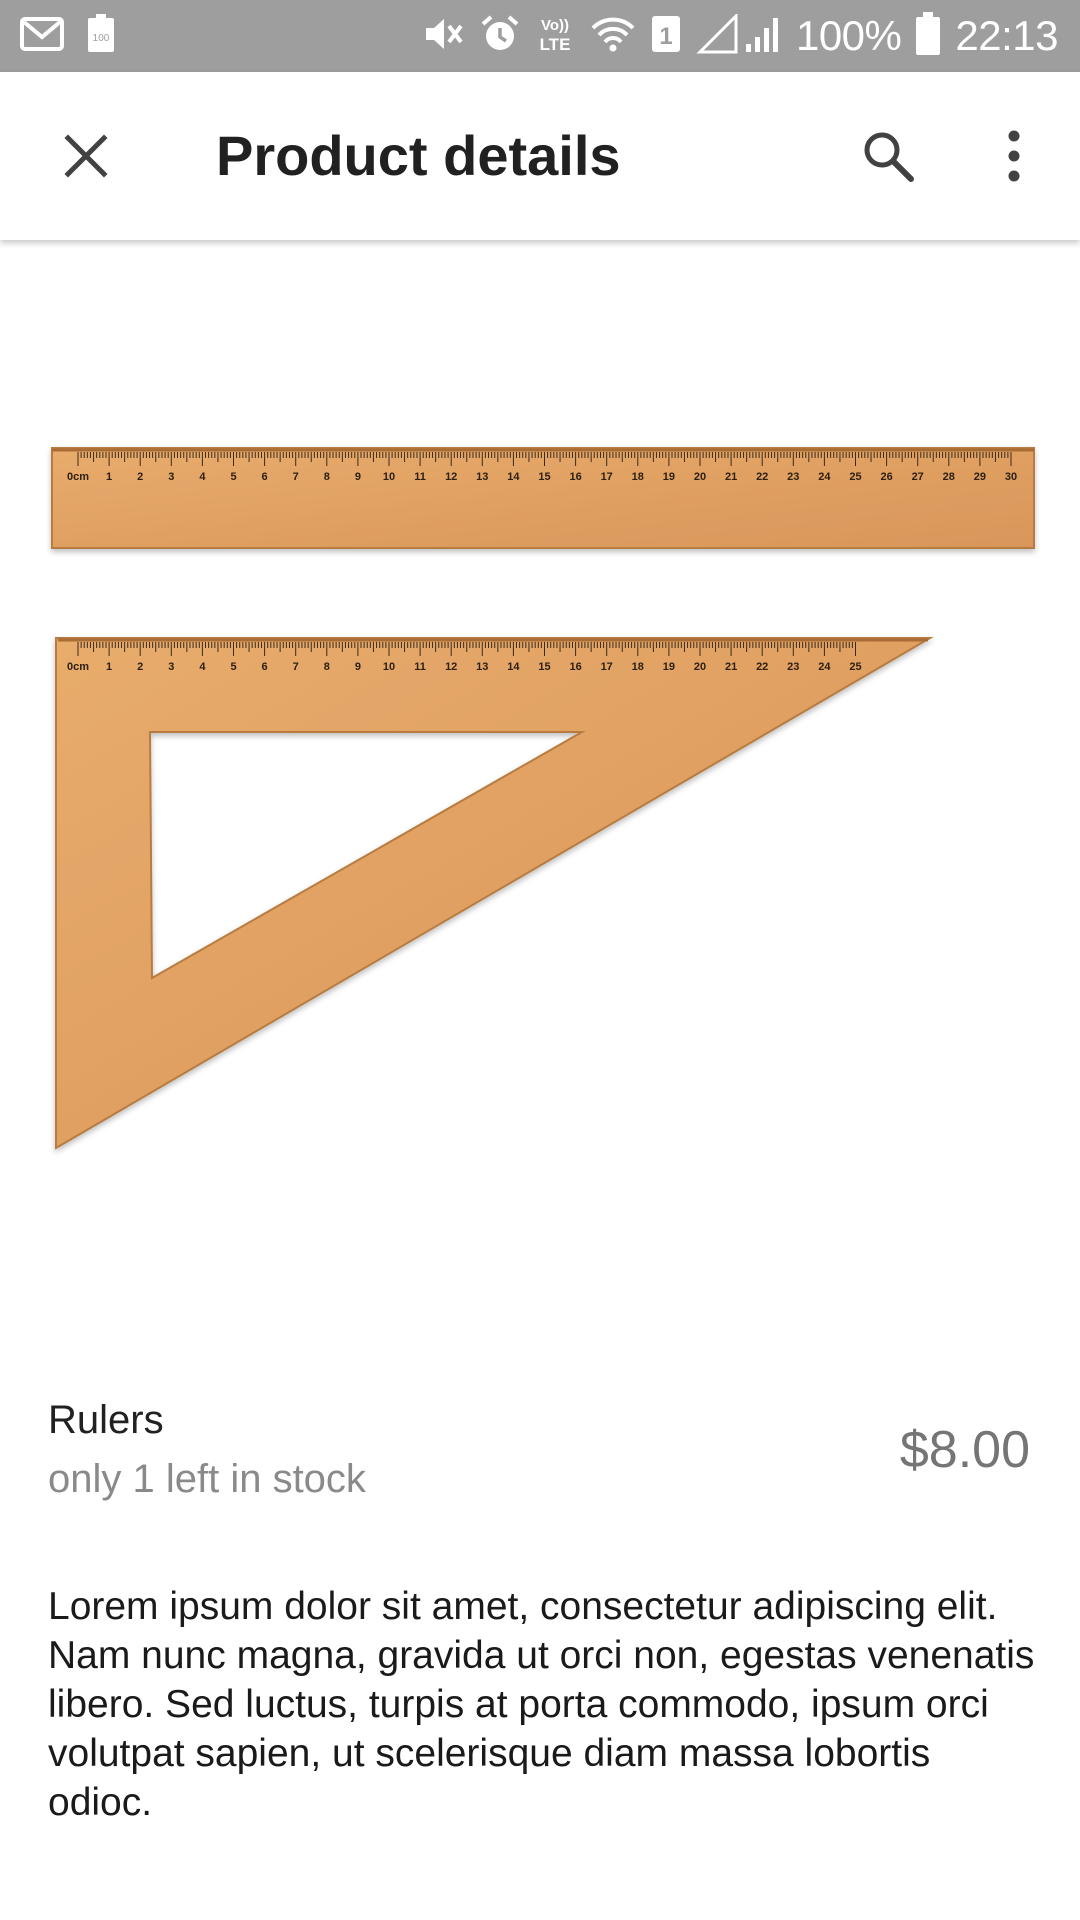 The width and height of the screenshot is (1080, 1920). I want to click on battery-small-icon: 100, so click(101, 36).